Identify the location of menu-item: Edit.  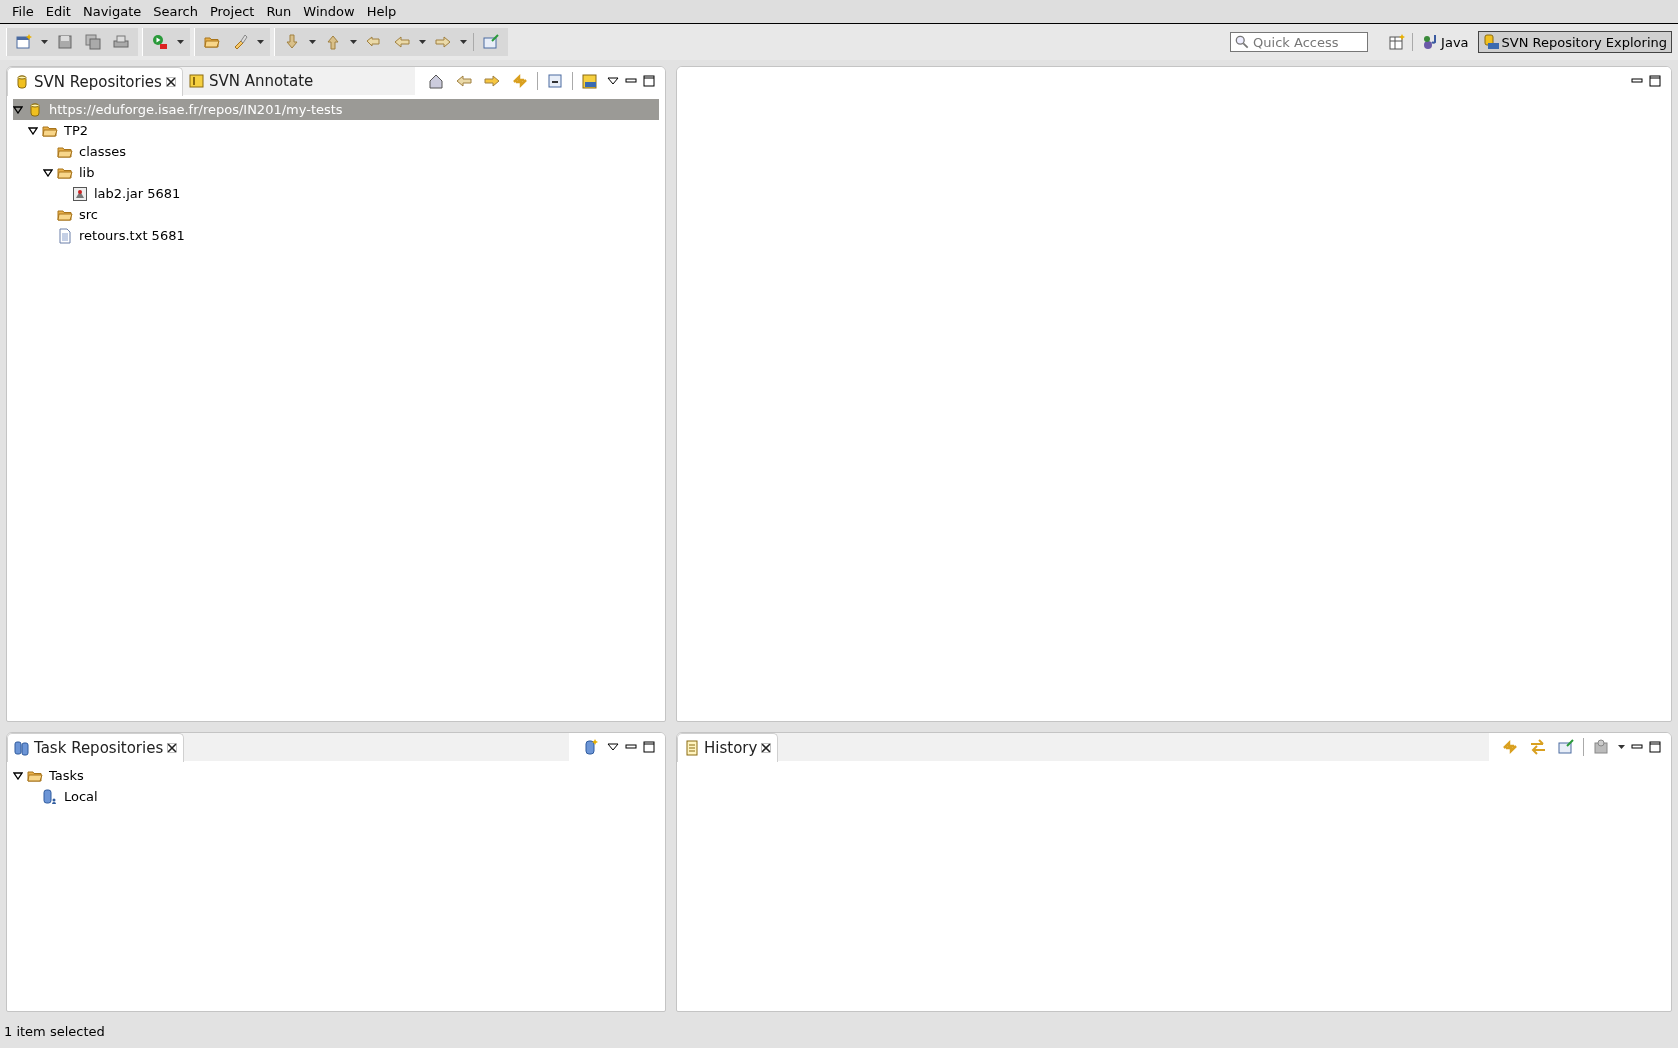
(58, 11).